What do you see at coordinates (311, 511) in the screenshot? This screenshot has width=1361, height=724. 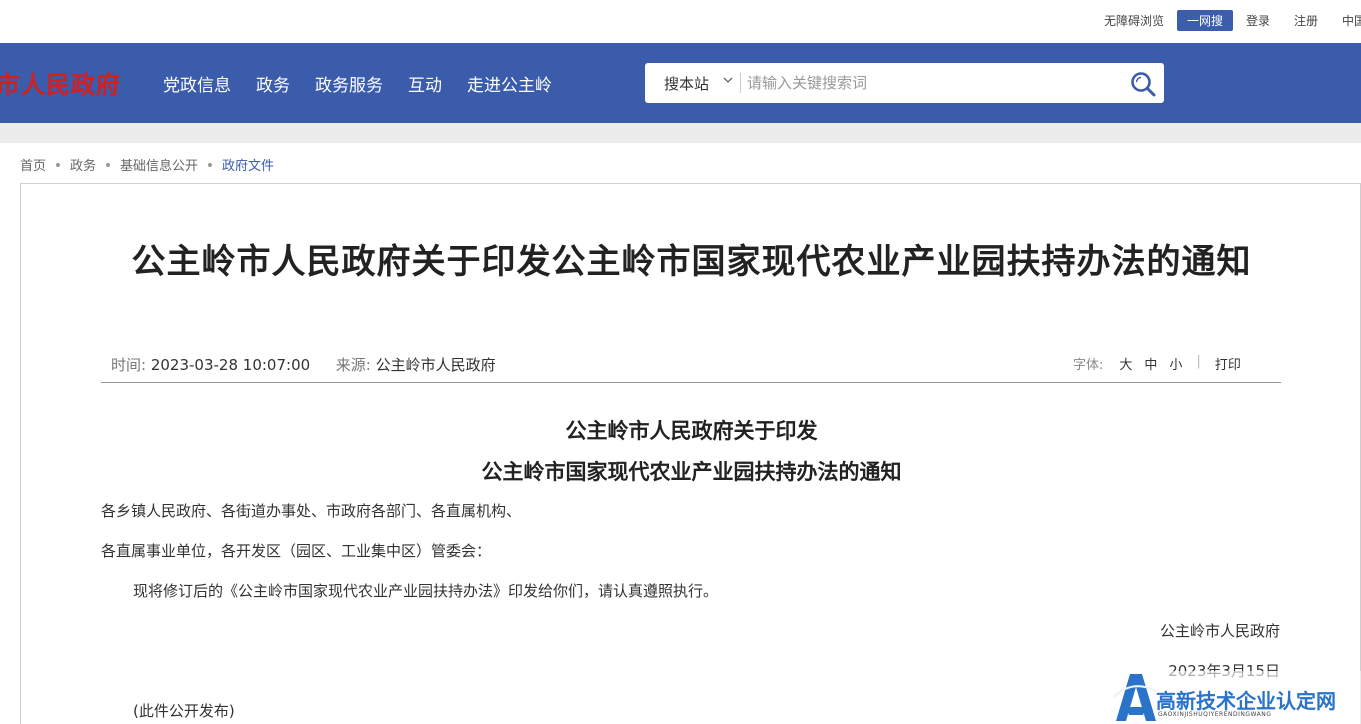 I see `addressee-line-1: 各乡镇人民政府、各街道办事处、市政府各部门、各直属机构、` at bounding box center [311, 511].